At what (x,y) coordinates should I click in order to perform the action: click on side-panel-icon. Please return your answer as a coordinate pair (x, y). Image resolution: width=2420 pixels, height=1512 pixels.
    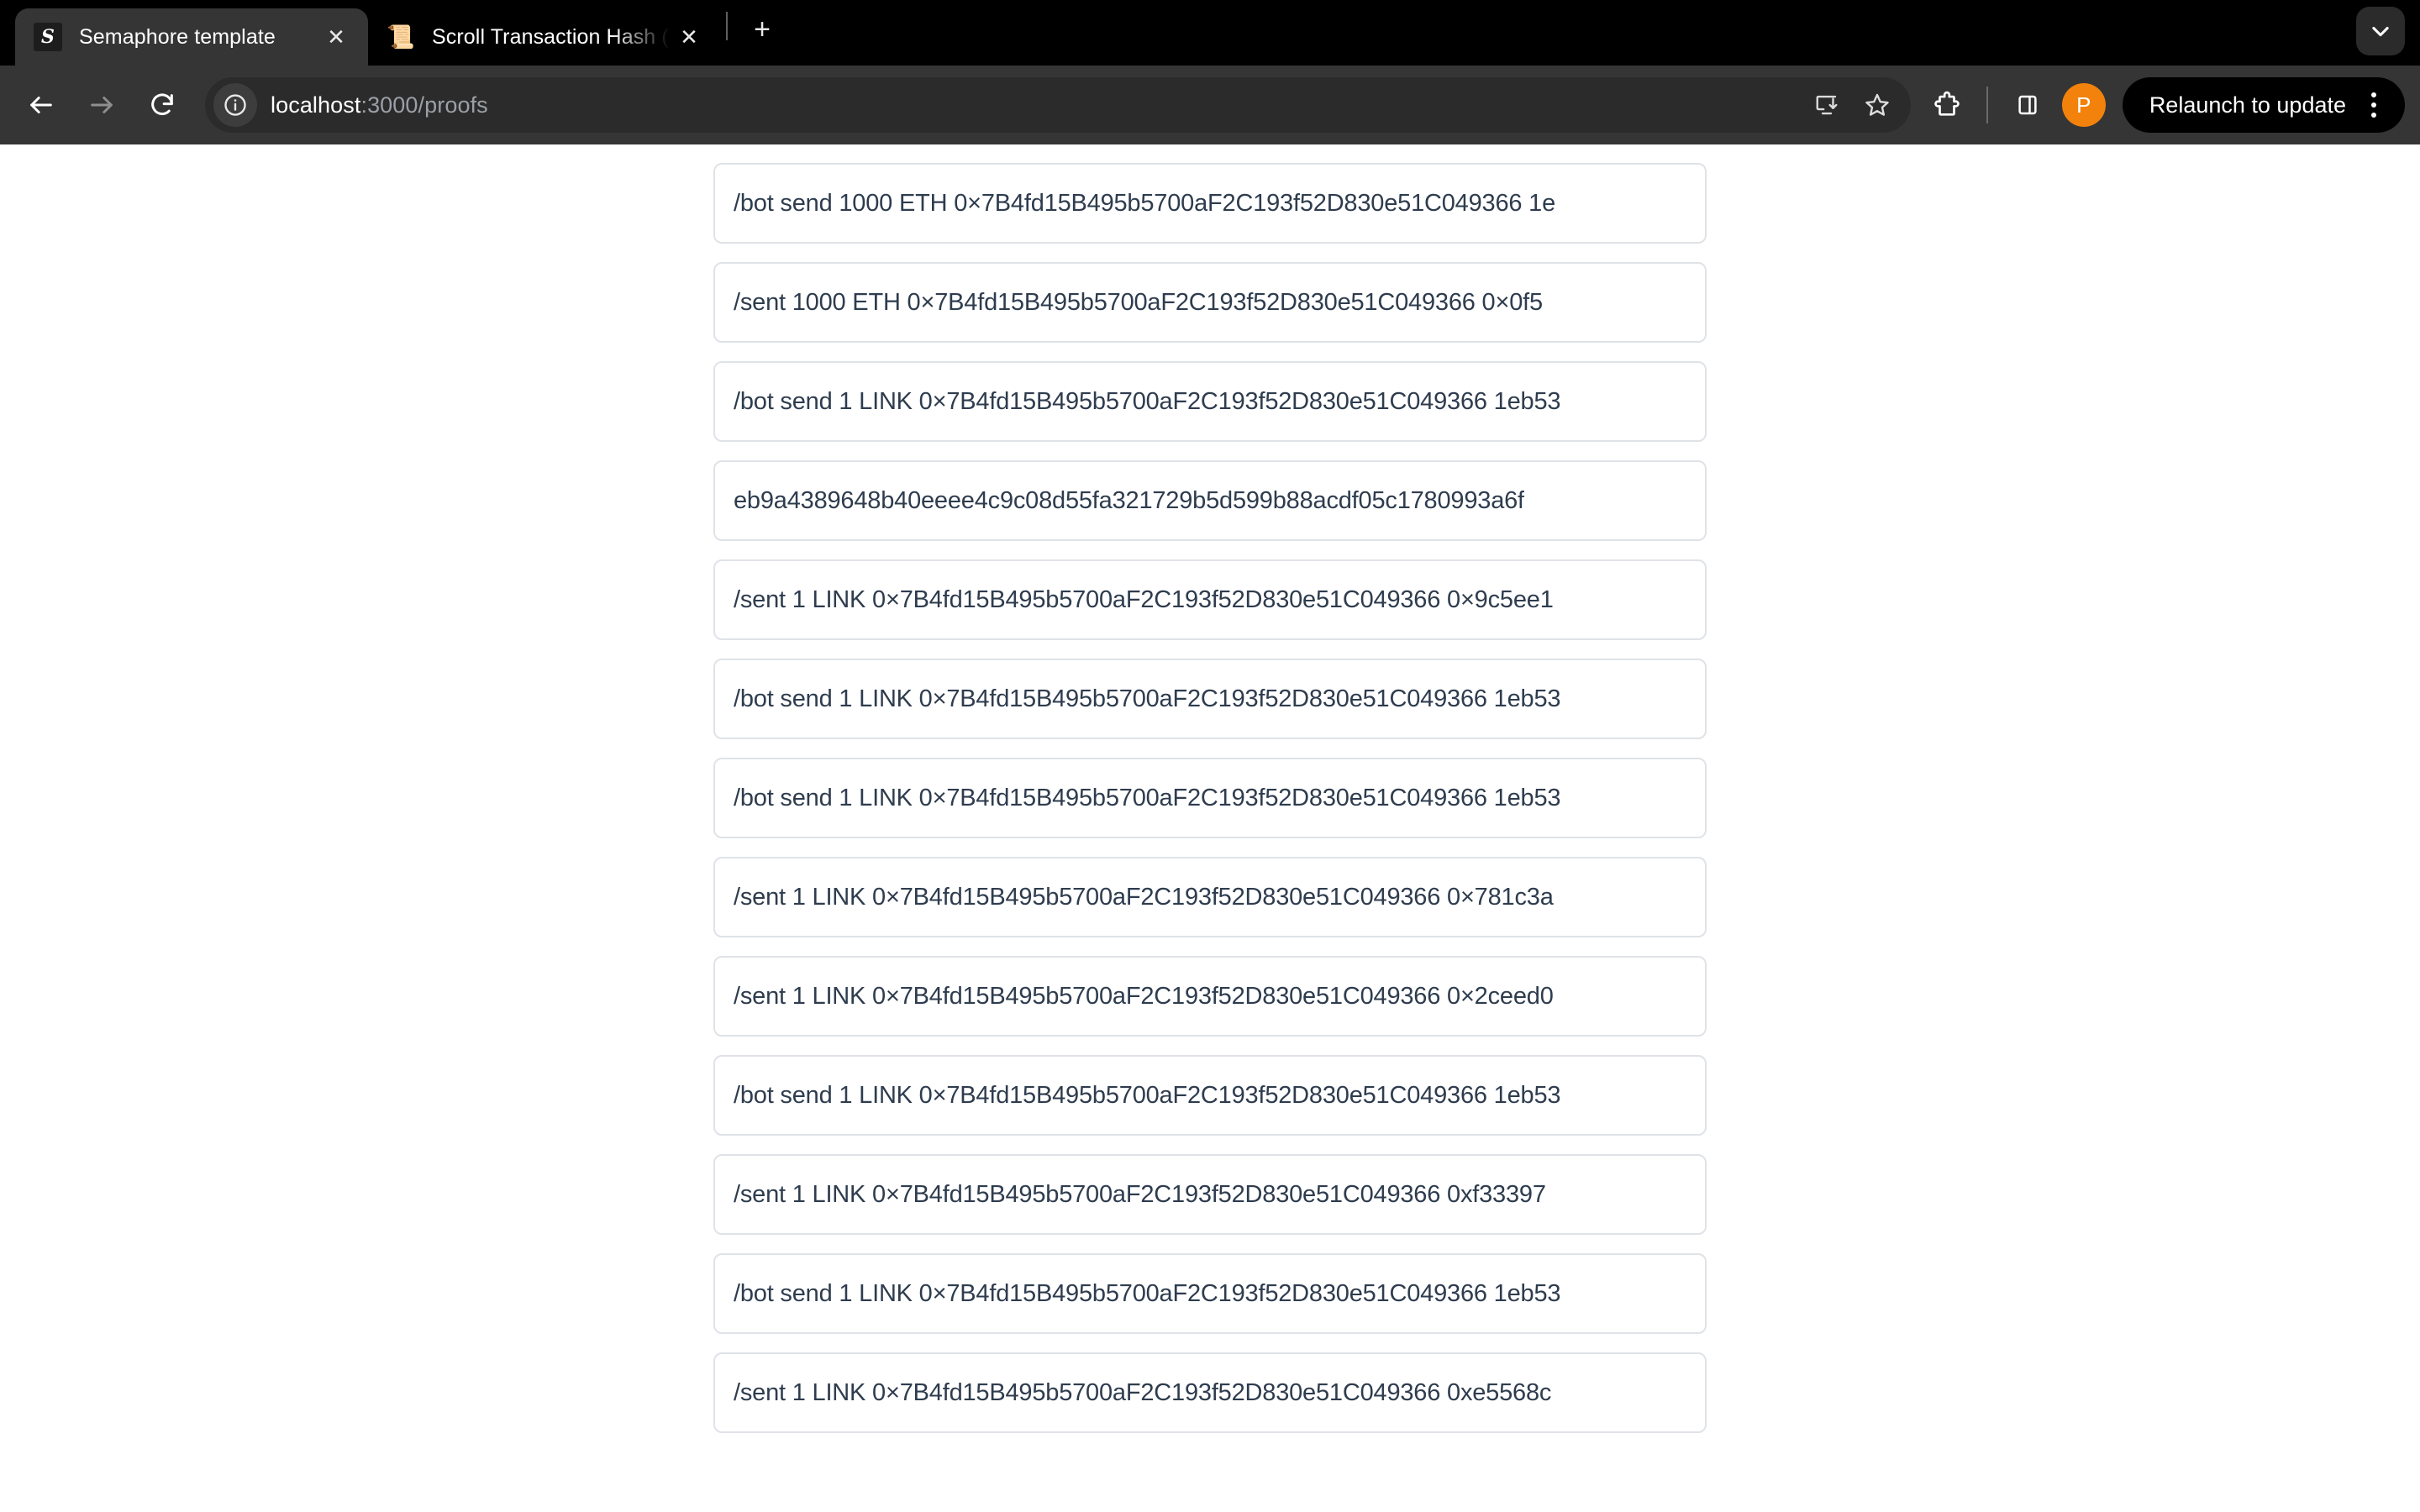
    Looking at the image, I should click on (2028, 105).